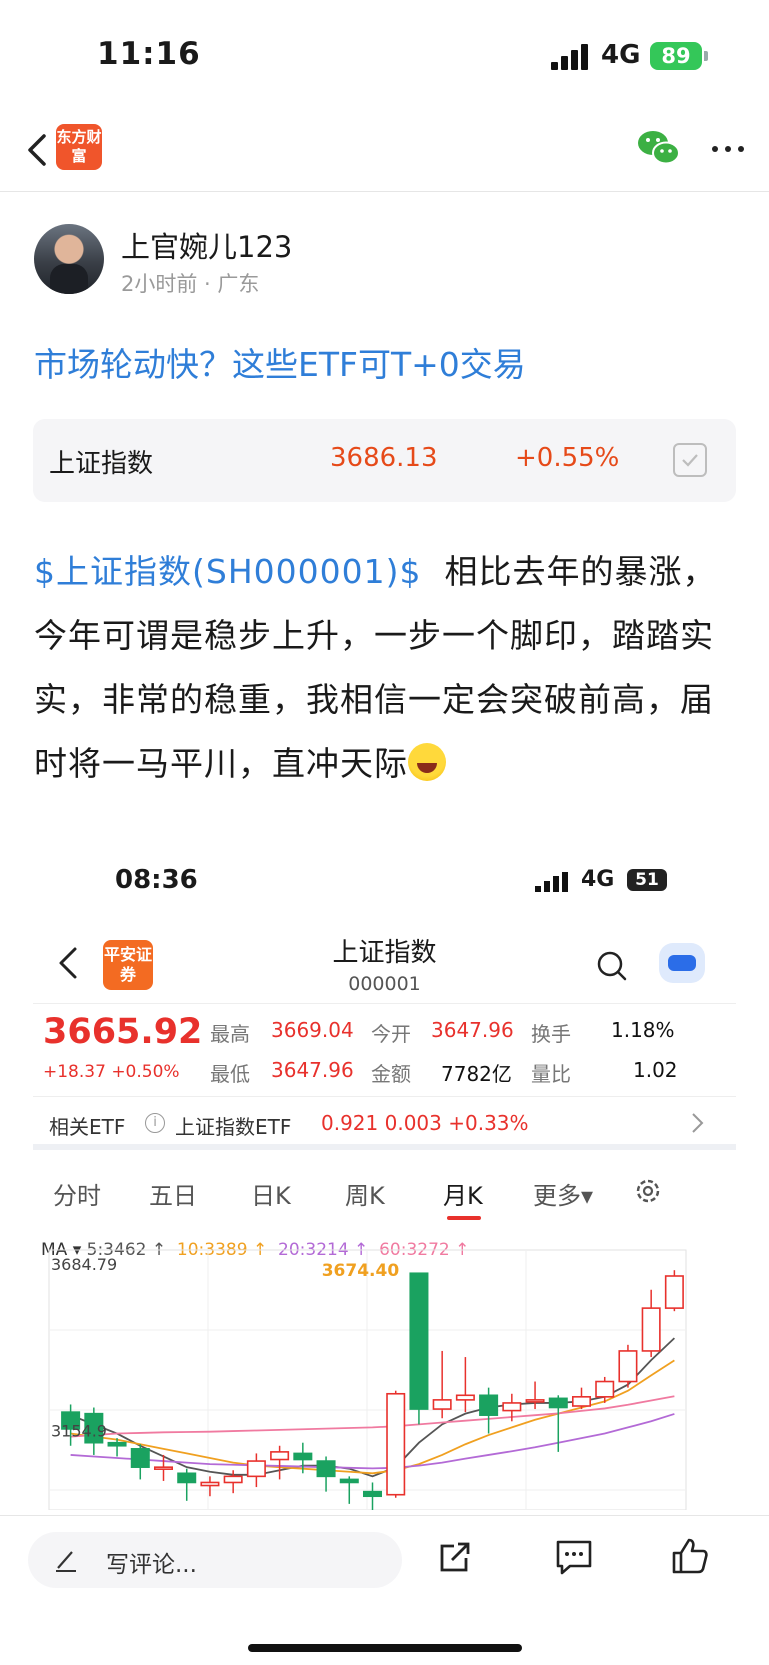 This screenshot has width=769, height=1665. Describe the element at coordinates (38, 150) in the screenshot. I see `back-icon` at that location.